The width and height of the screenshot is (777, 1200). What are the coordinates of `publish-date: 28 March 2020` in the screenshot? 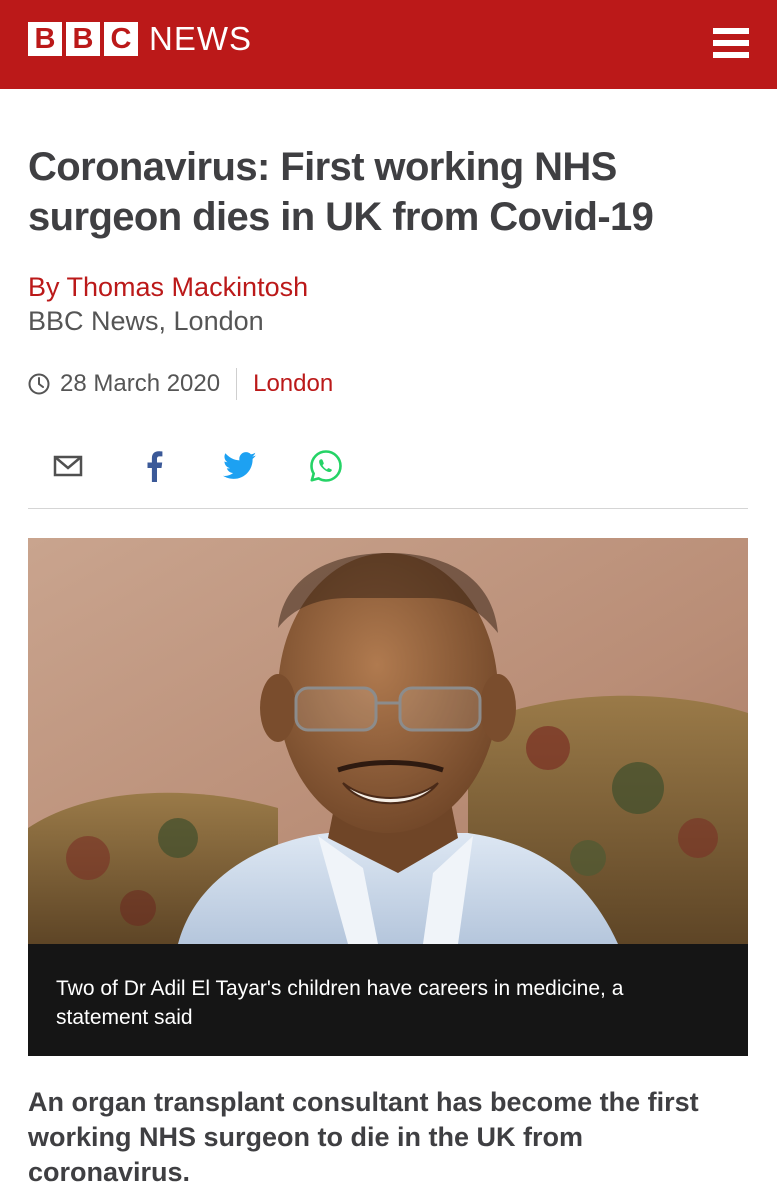 It's located at (140, 383).